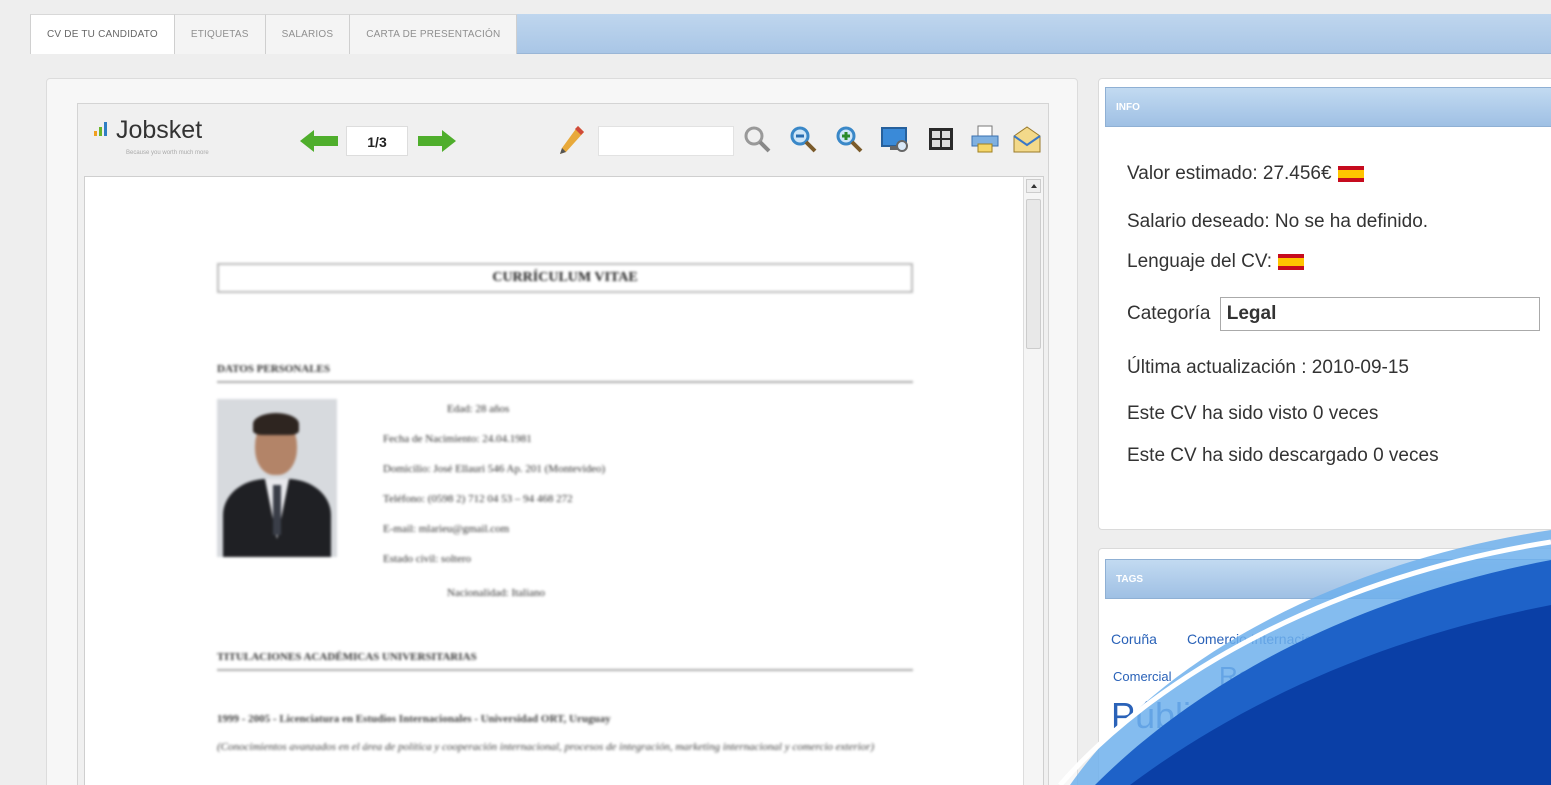 This screenshot has height=785, width=1551. Describe the element at coordinates (1375, 676) in the screenshot. I see `tag-link: Relaciones Internacionales` at that location.